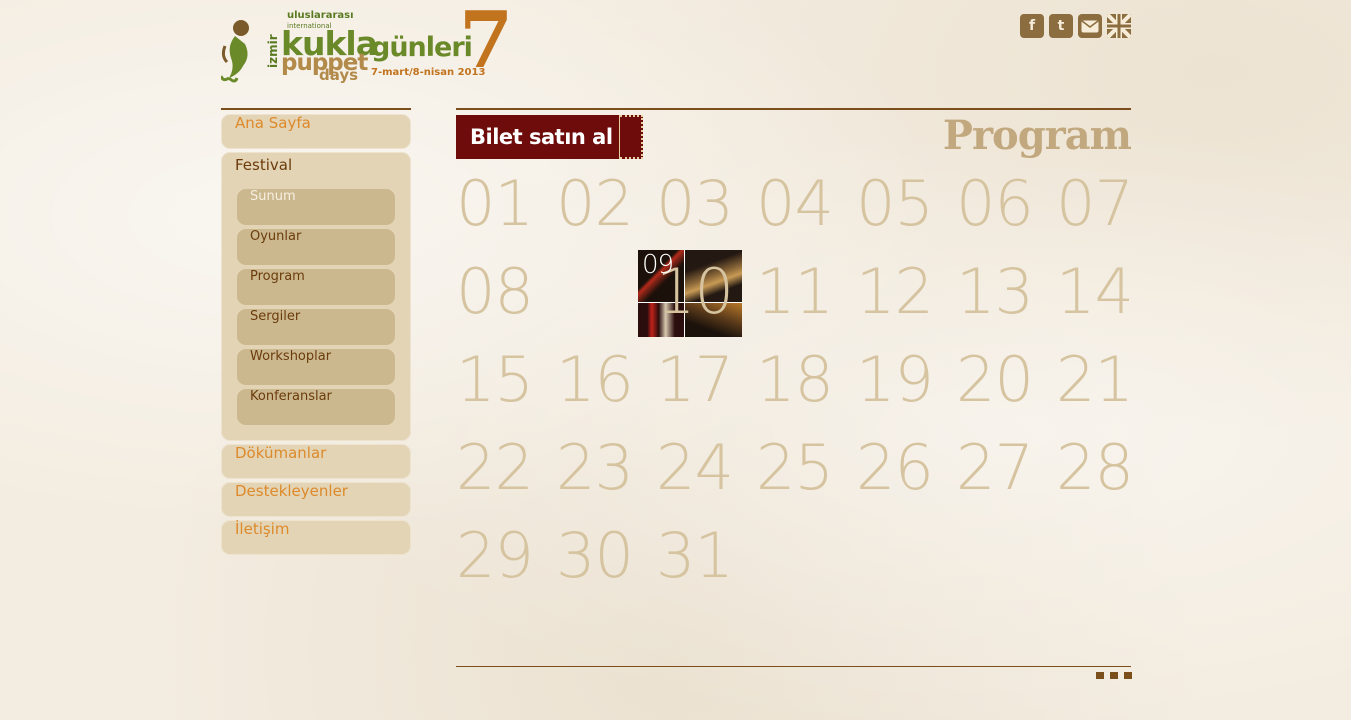 Image resolution: width=1351 pixels, height=720 pixels. I want to click on uk-flag-glyph, so click(1119, 26).